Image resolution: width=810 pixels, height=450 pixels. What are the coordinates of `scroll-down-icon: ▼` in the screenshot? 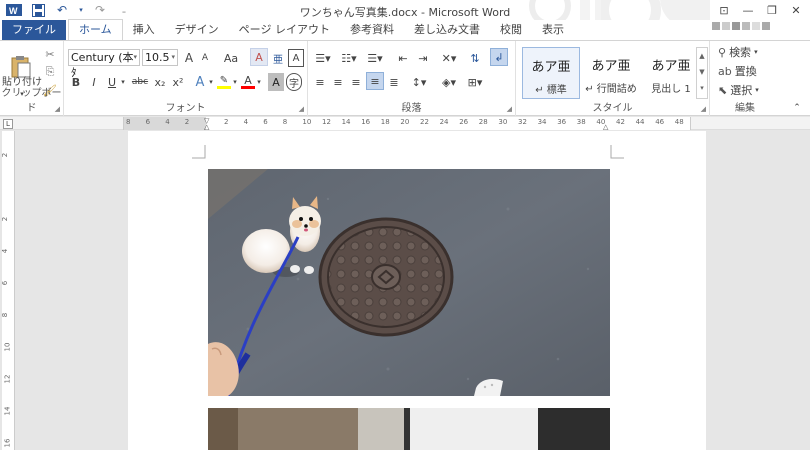 It's located at (702, 72).